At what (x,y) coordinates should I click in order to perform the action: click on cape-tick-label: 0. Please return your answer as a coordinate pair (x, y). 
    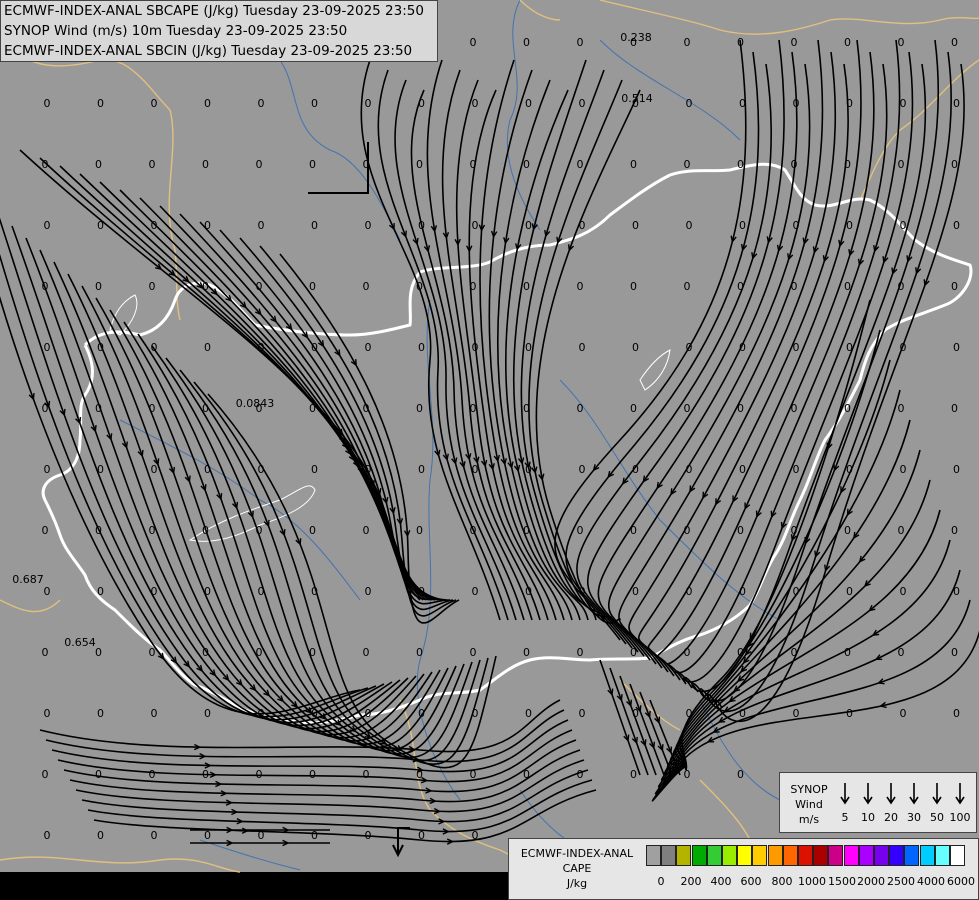
    Looking at the image, I should click on (661, 881).